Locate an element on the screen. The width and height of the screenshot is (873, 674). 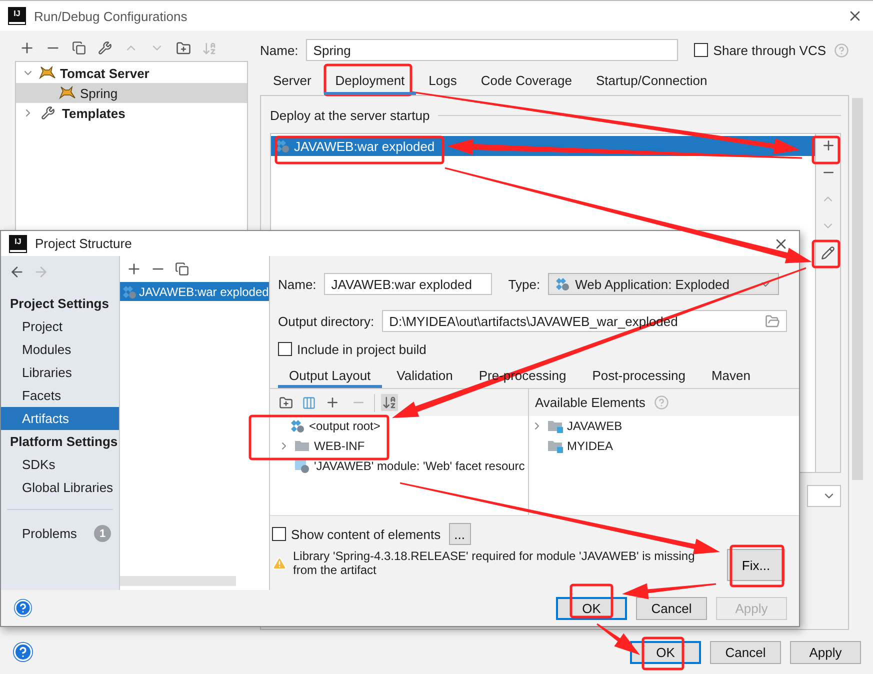
tab: Server is located at coordinates (292, 80).